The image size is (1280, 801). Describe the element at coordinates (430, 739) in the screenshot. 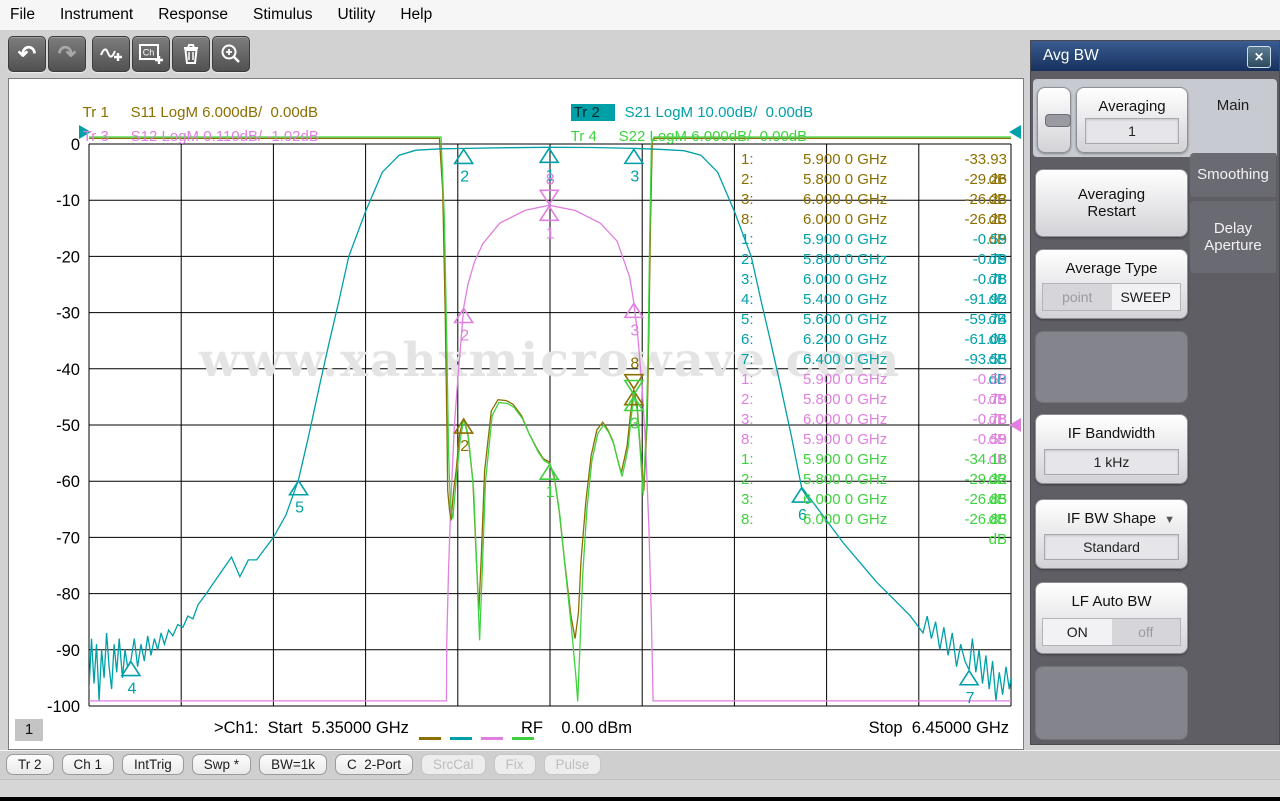

I see `trace1-swatch` at that location.